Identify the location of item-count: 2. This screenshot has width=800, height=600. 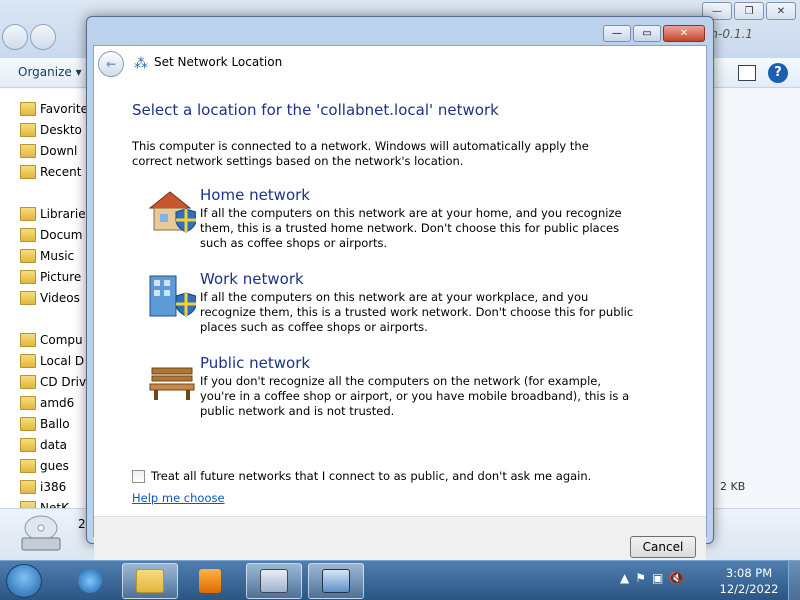
(82, 524).